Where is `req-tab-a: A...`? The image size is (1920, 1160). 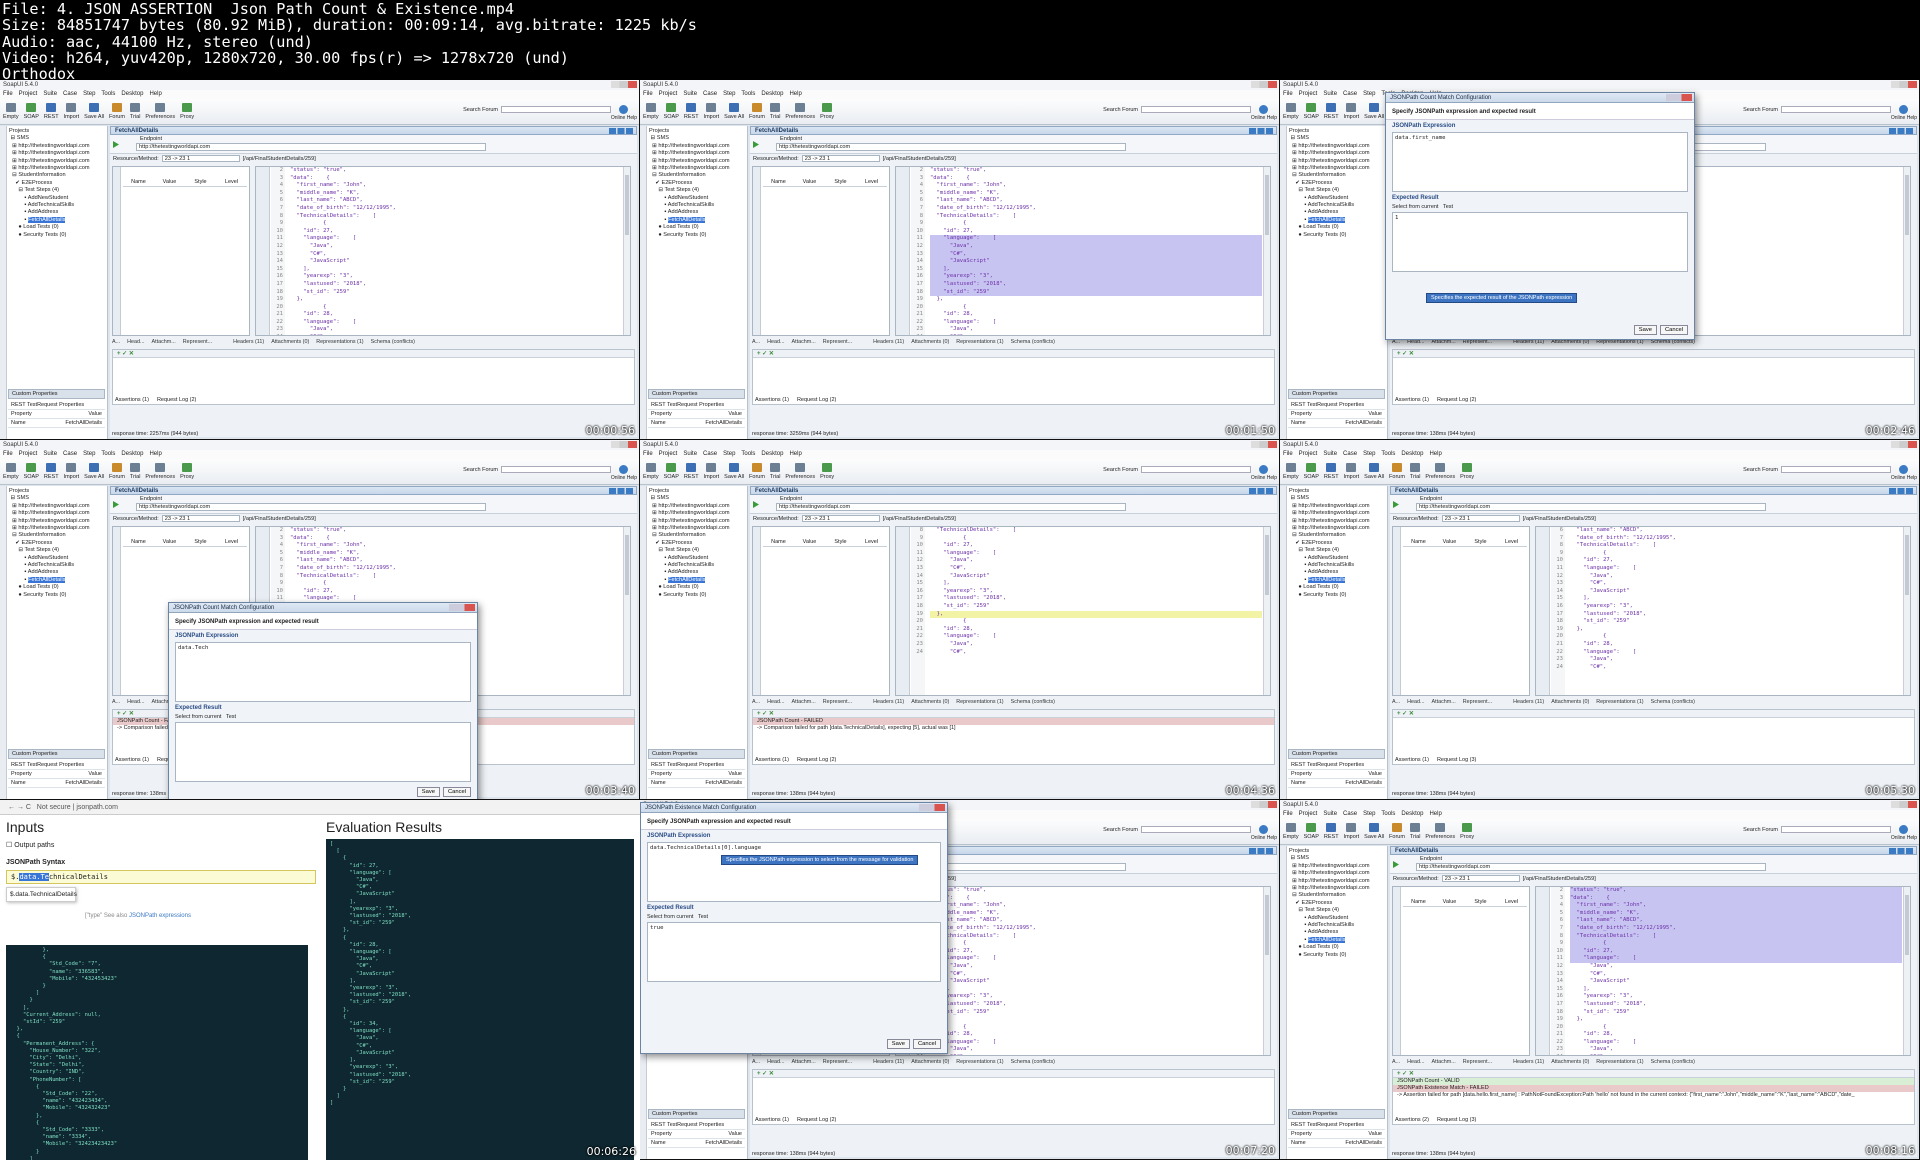
req-tab-a: A... is located at coordinates (116, 342).